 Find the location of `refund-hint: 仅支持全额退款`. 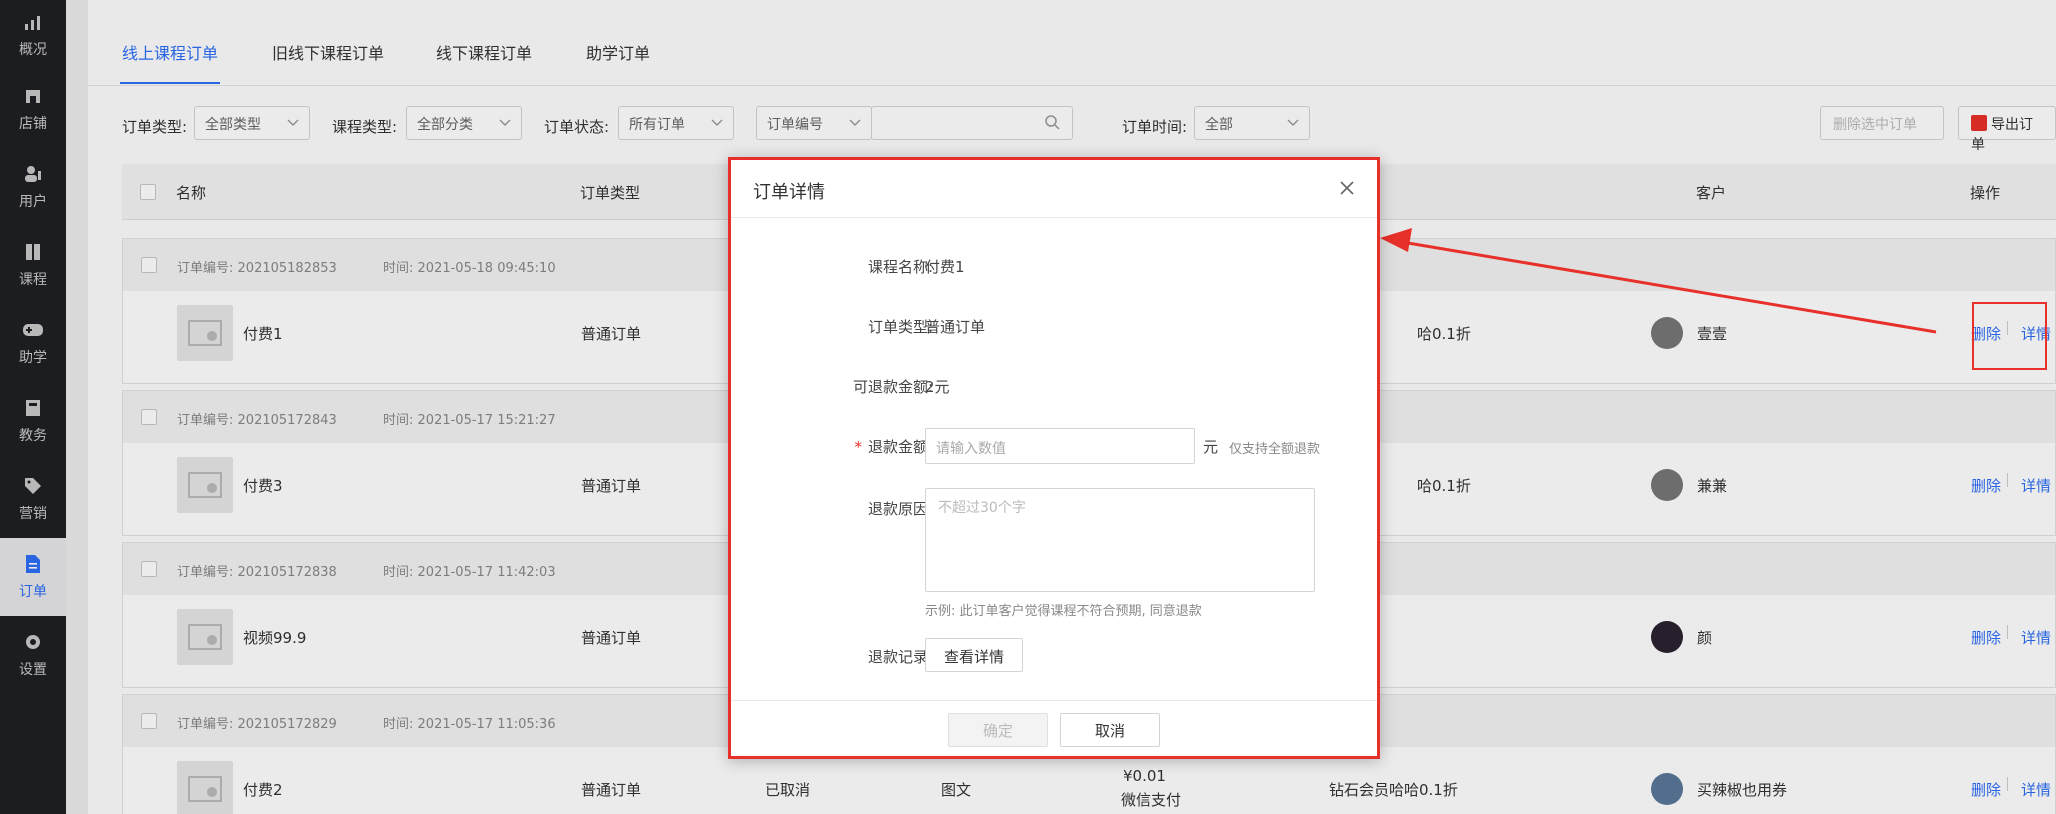

refund-hint: 仅支持全额退款 is located at coordinates (1275, 449).